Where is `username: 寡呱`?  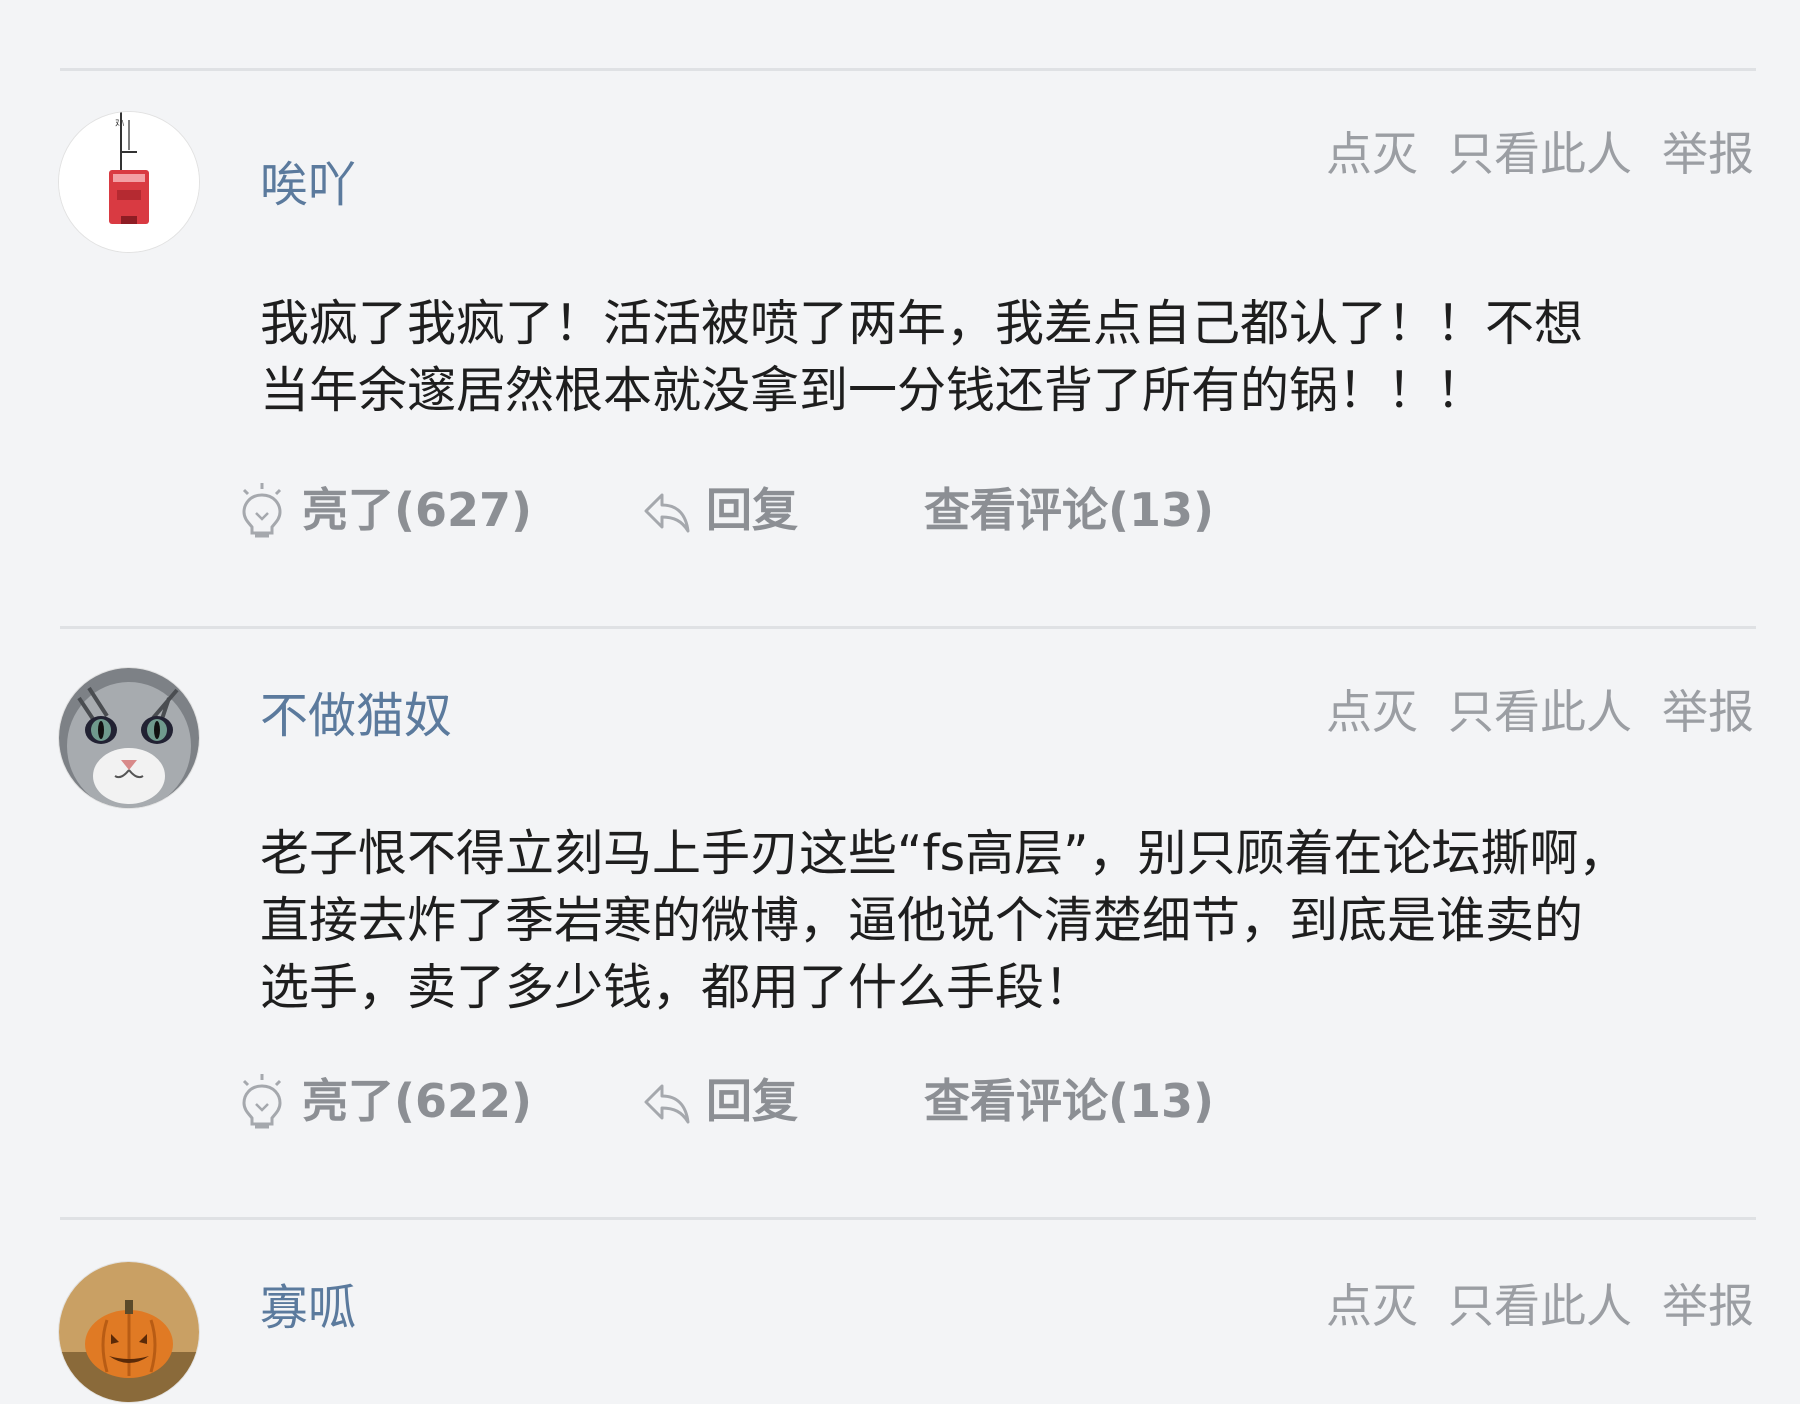
username: 寡呱 is located at coordinates (308, 1308).